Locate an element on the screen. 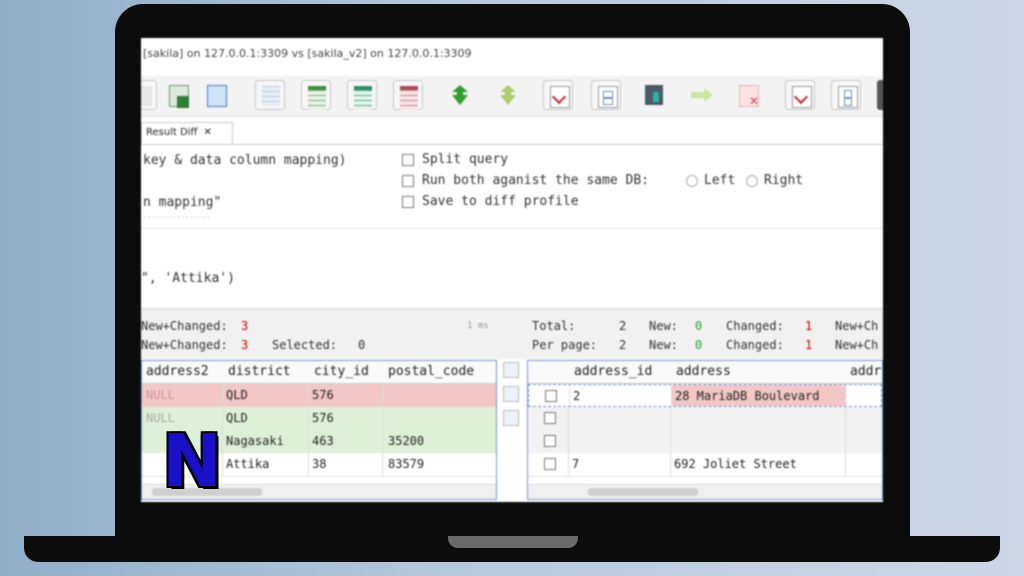 The height and width of the screenshot is (576, 1024). total-label: Total: is located at coordinates (554, 326).